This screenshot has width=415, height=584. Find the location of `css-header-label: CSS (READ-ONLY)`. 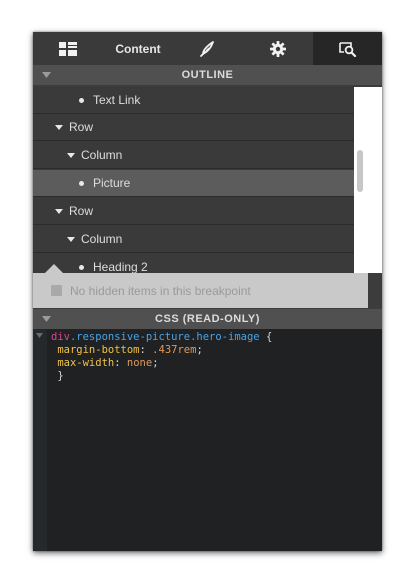

css-header-label: CSS (READ-ONLY) is located at coordinates (207, 319).